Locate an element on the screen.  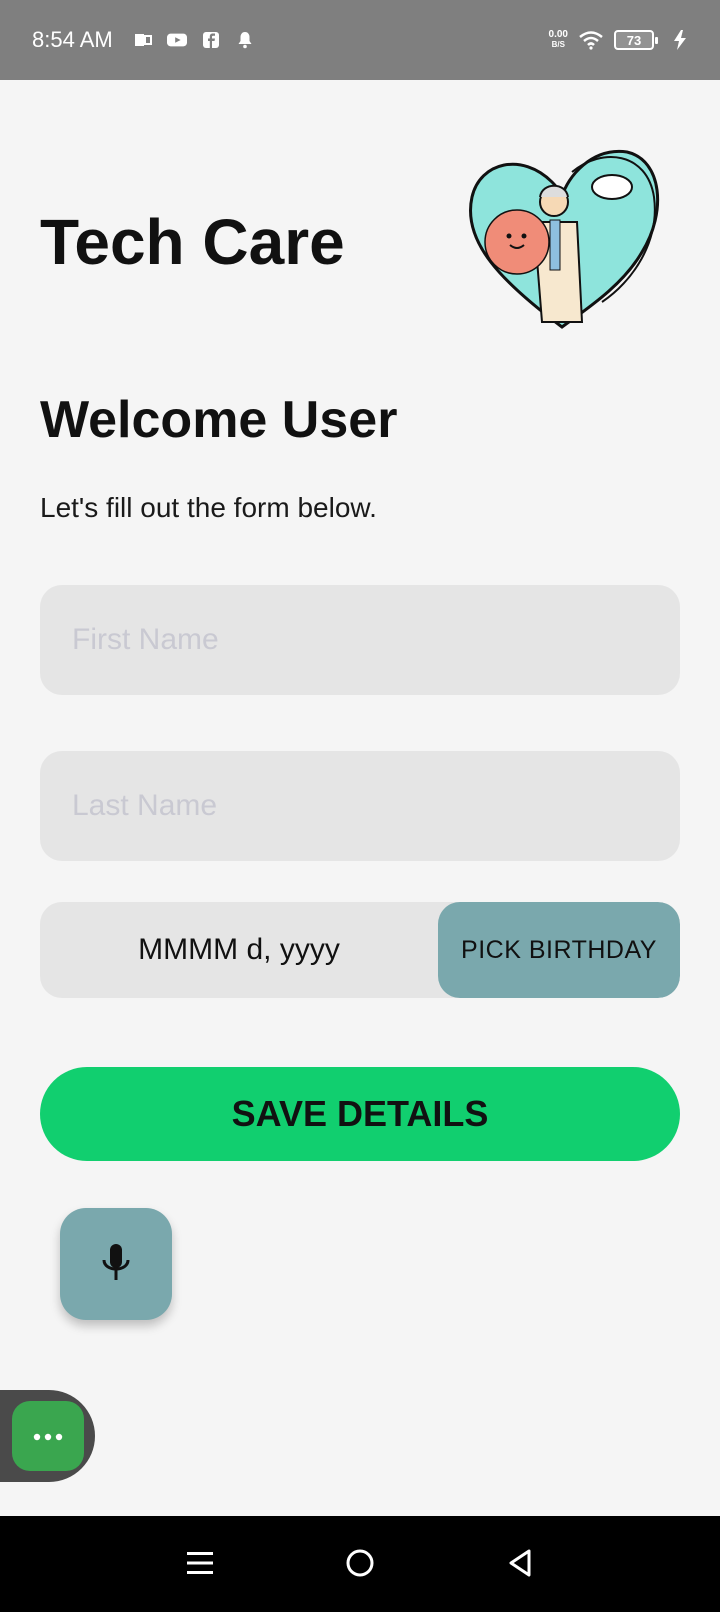
birthday-row: MMMM d, yyyy PICK BIRTHDAY is located at coordinates (360, 950).